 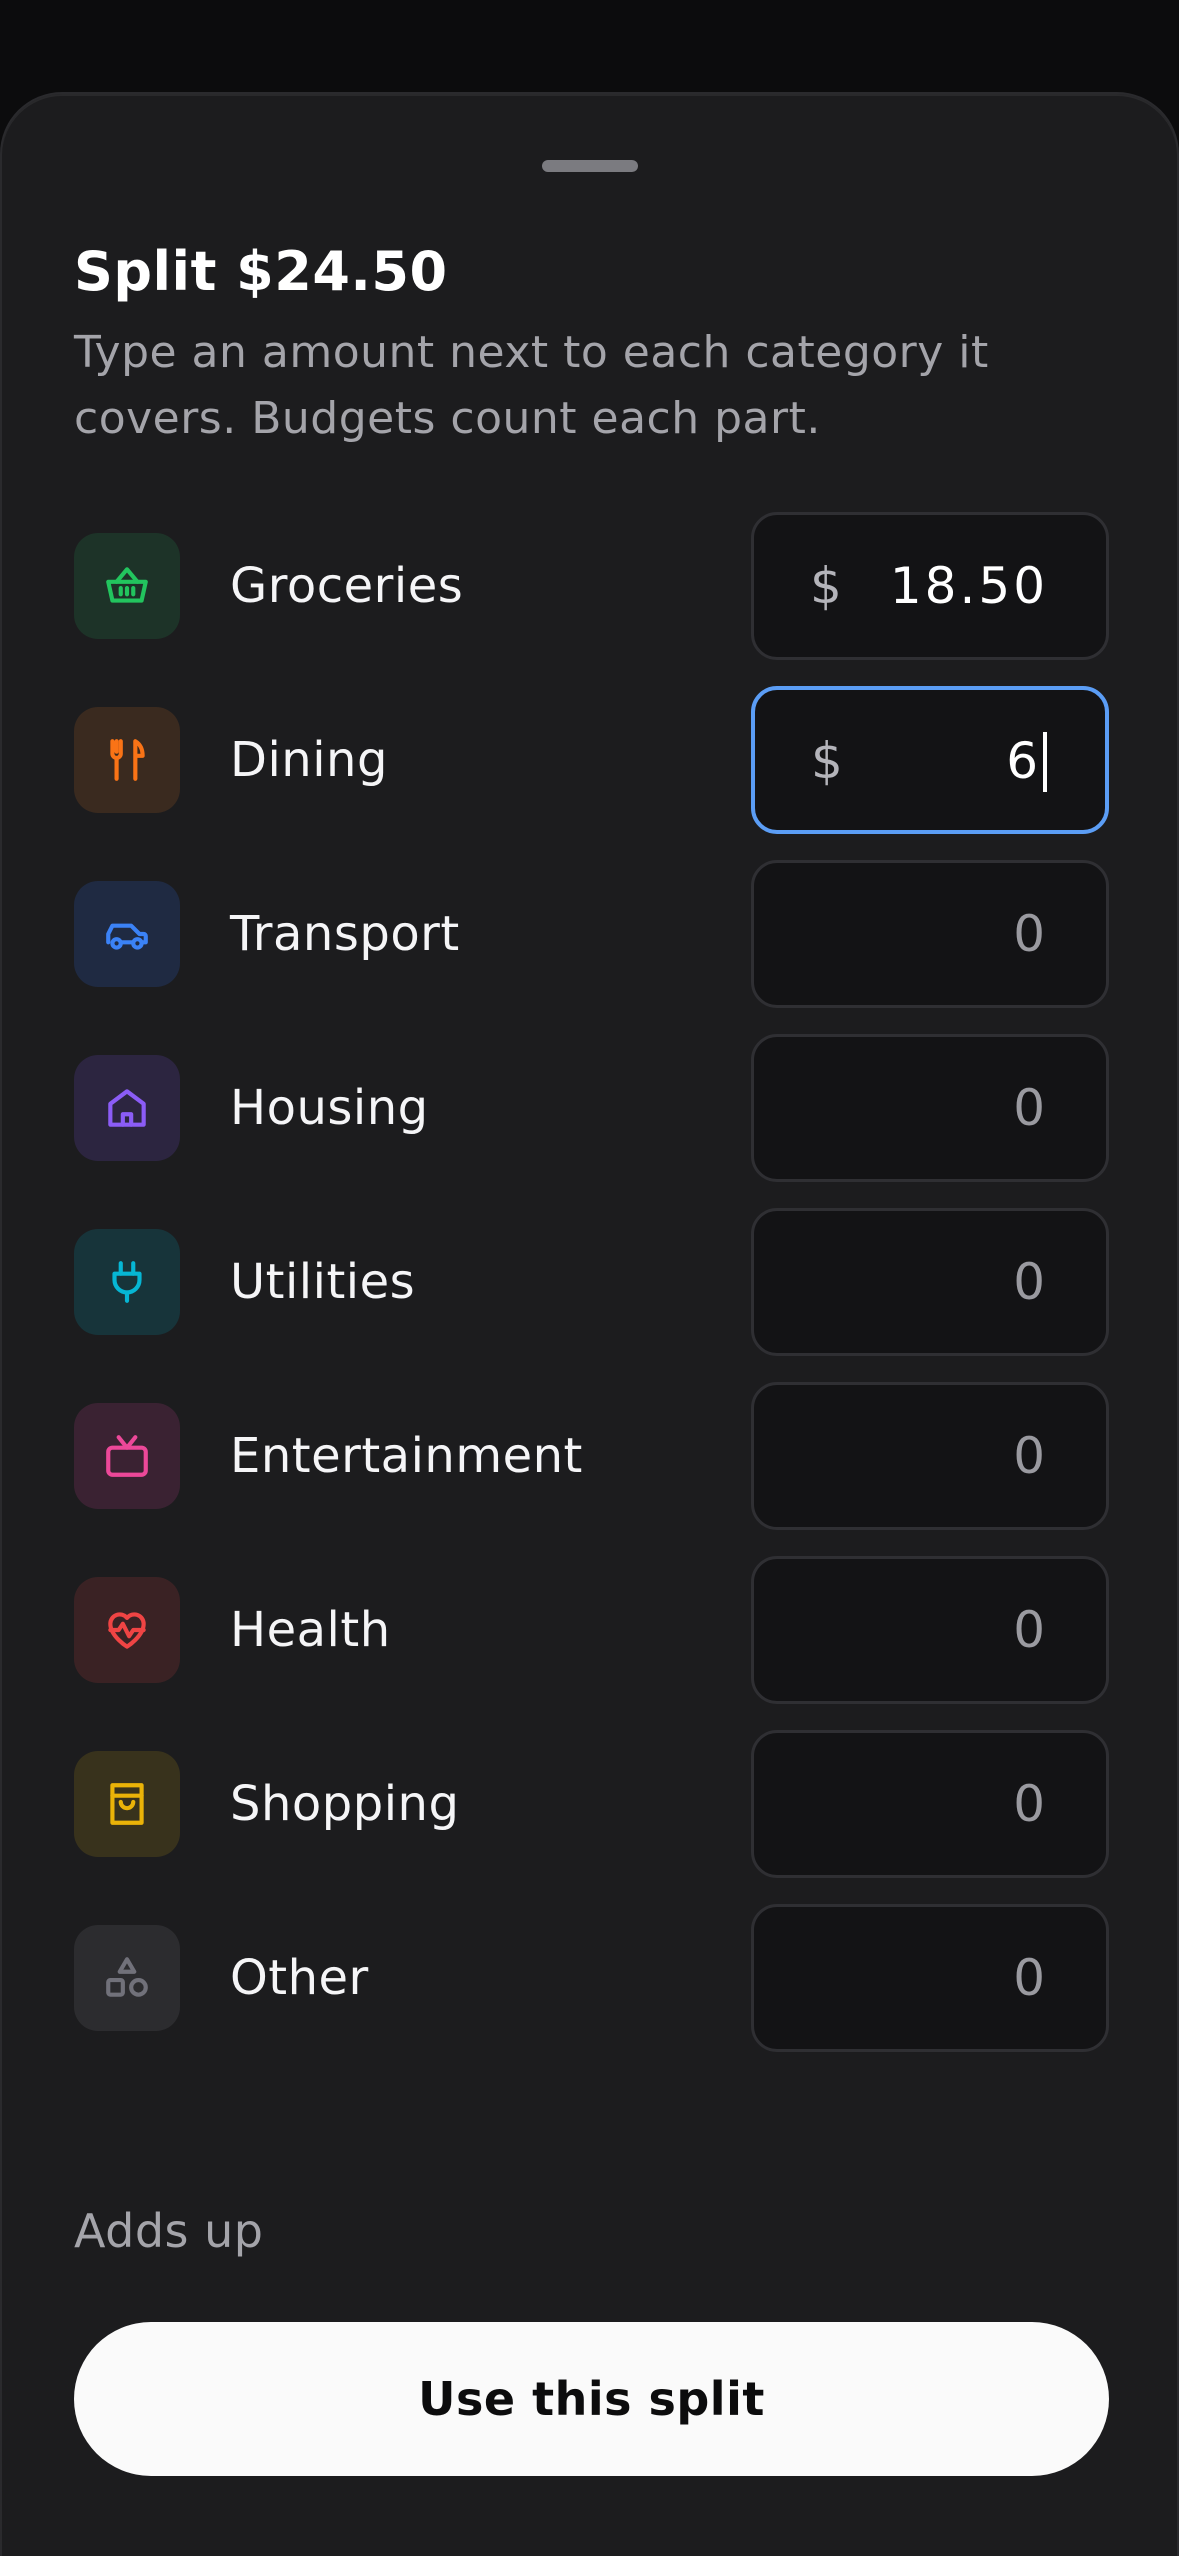 I want to click on category-row-other: Other 0, so click(x=591, y=1978).